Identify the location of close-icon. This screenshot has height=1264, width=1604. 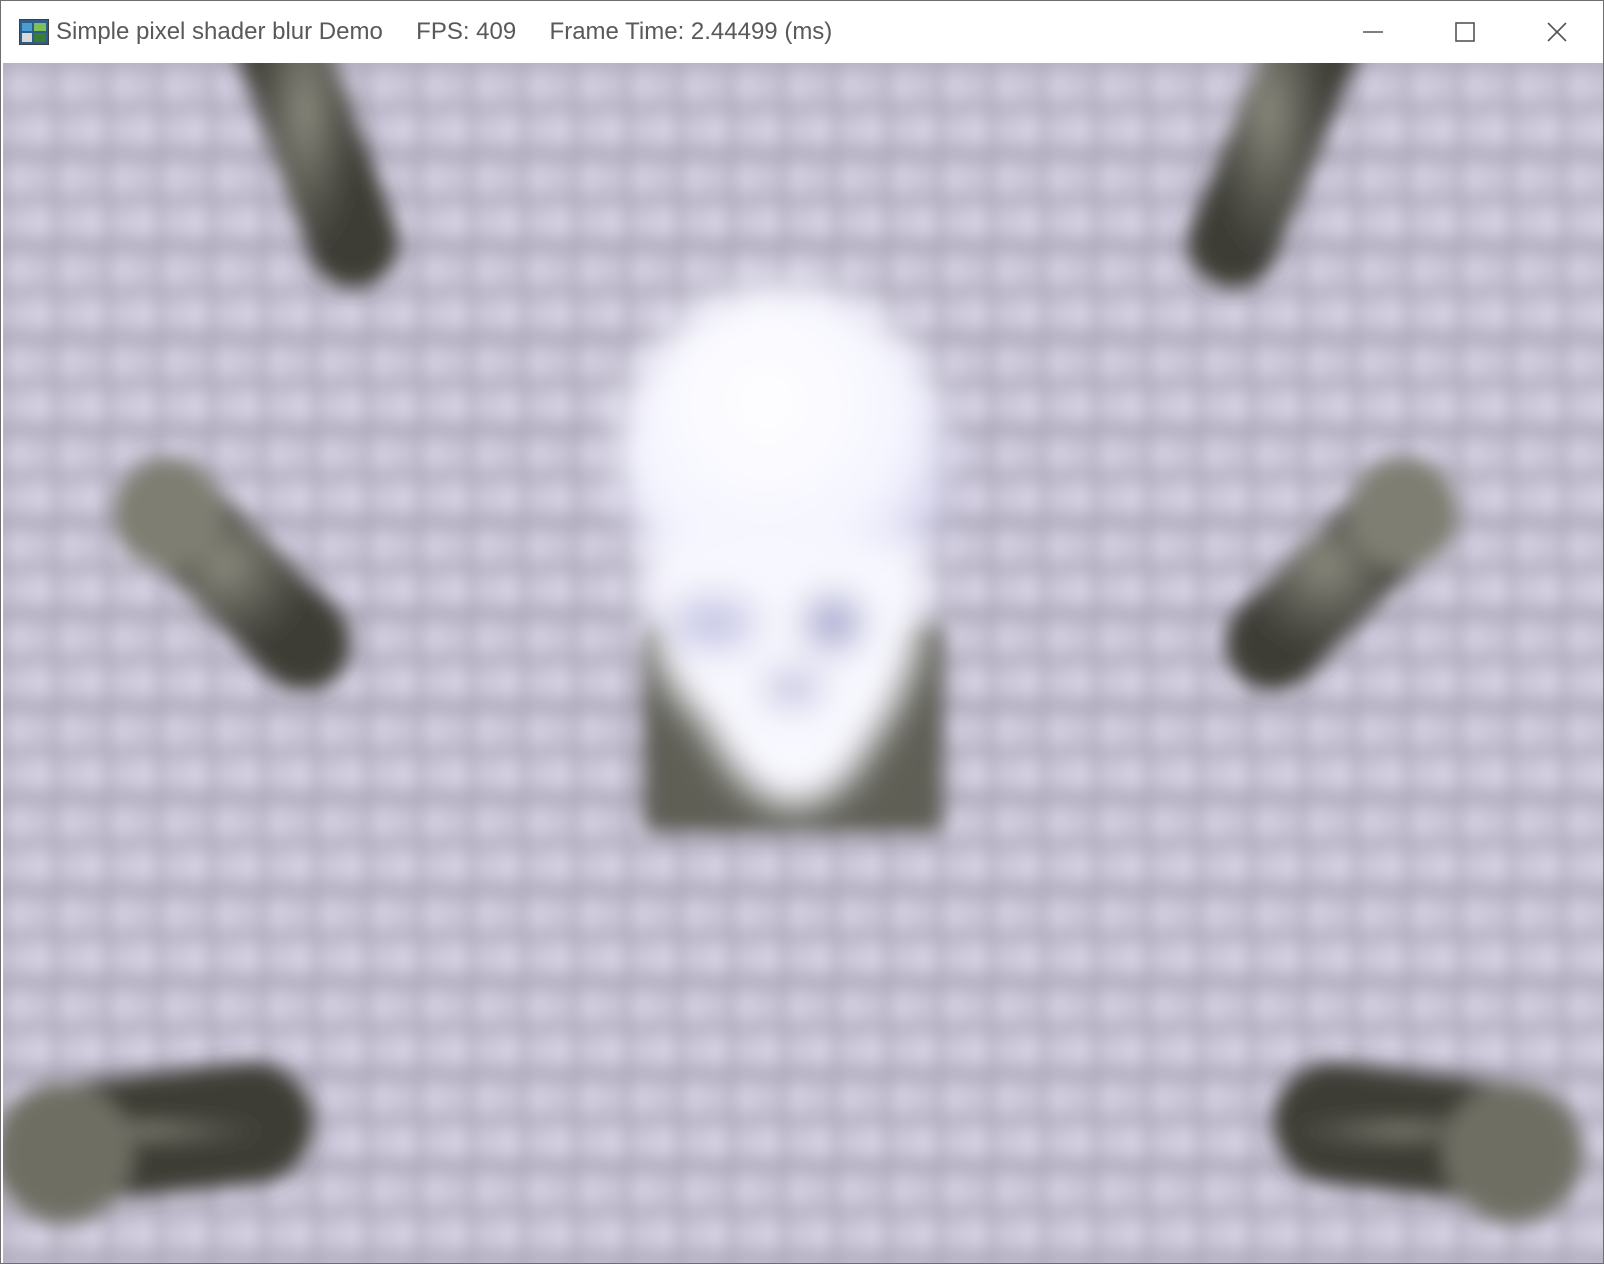
(1557, 32).